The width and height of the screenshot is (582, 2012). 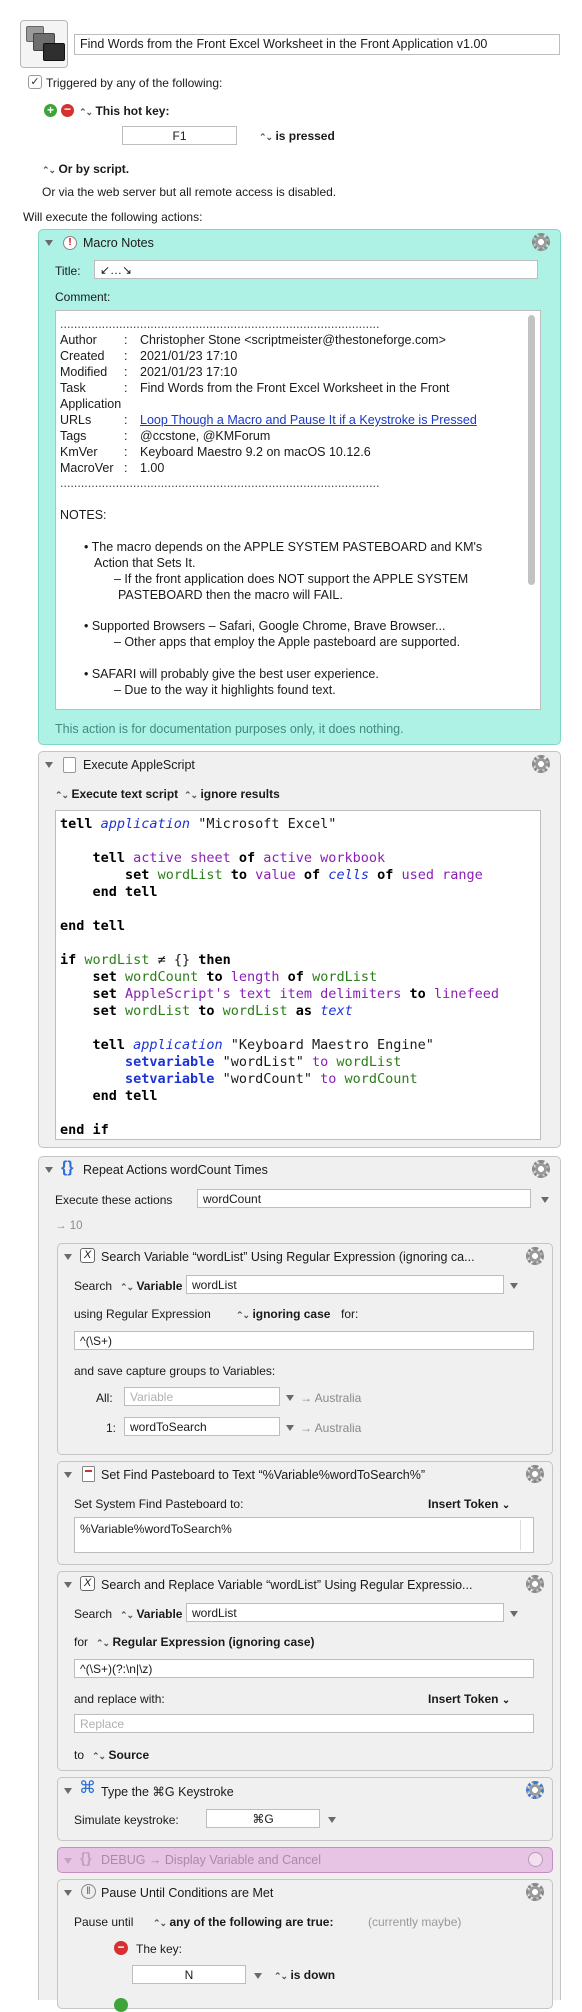 I want to click on repeat-count-field: wordCount, so click(x=364, y=1198).